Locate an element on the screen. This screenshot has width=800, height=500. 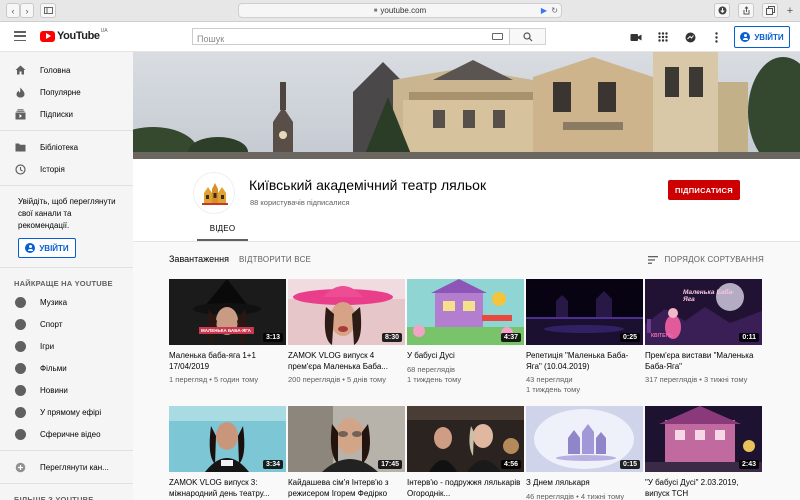
sidebar-icon is located at coordinates (48, 10).